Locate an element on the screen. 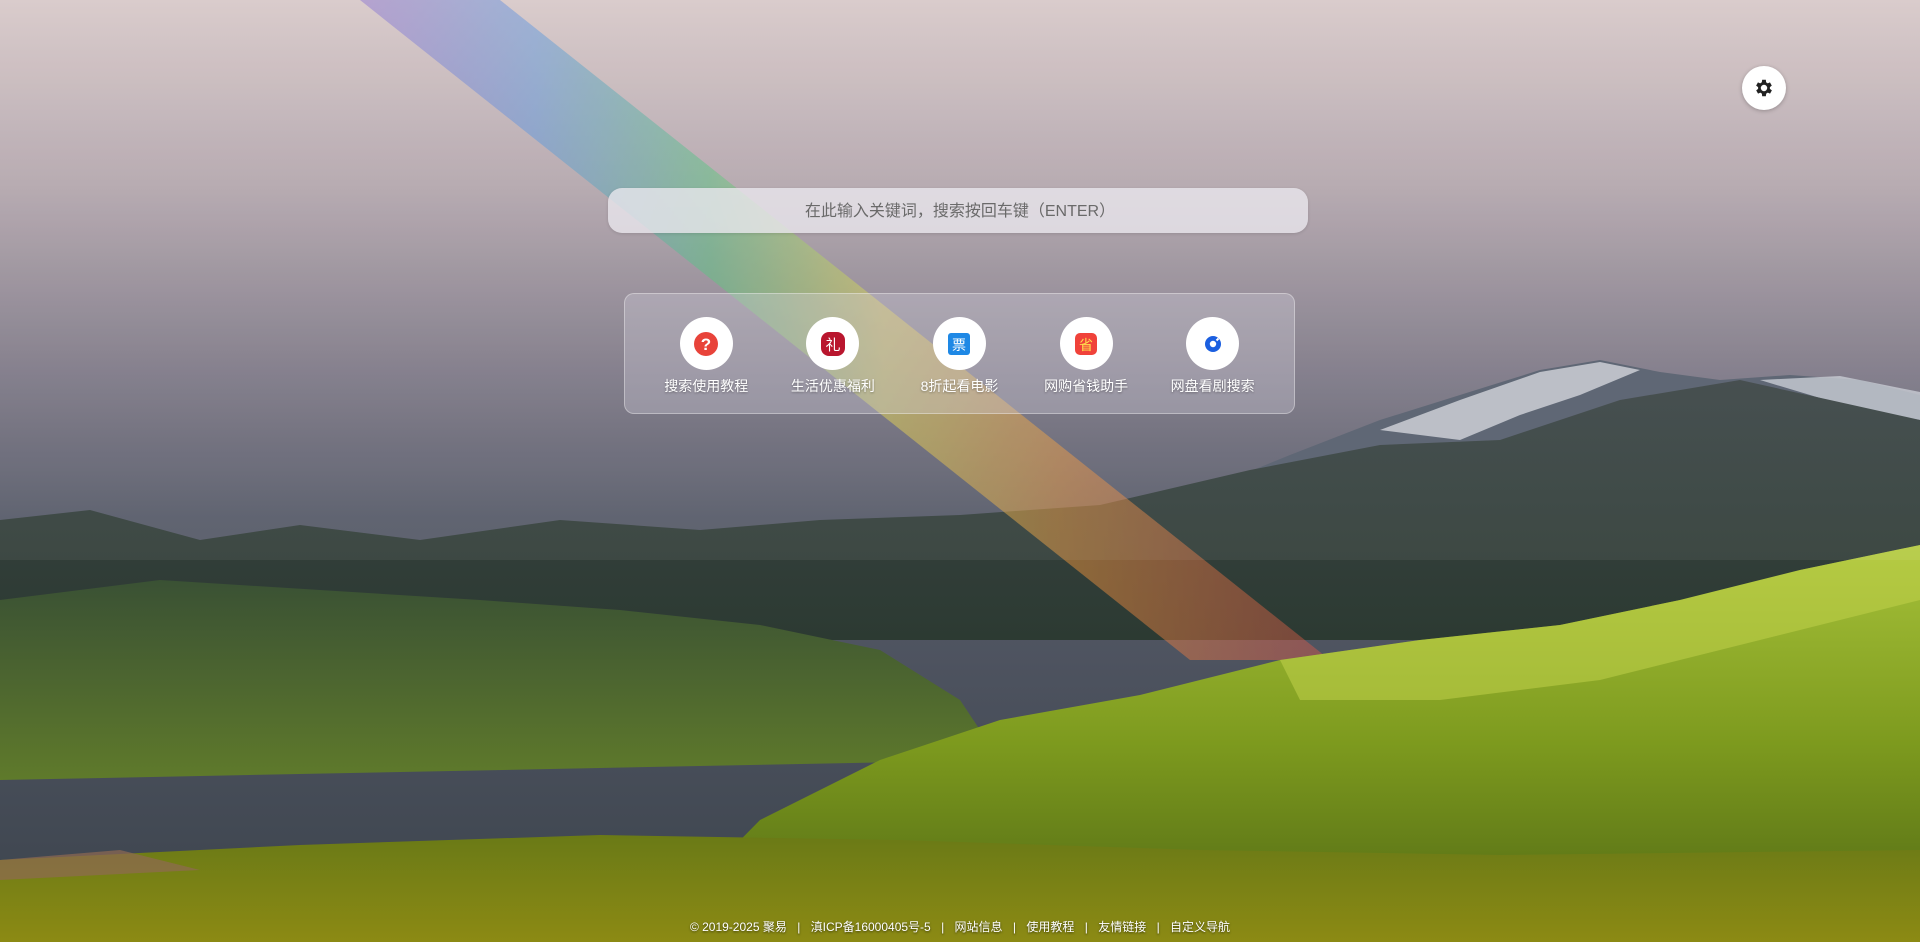  search-input is located at coordinates (960, 211).